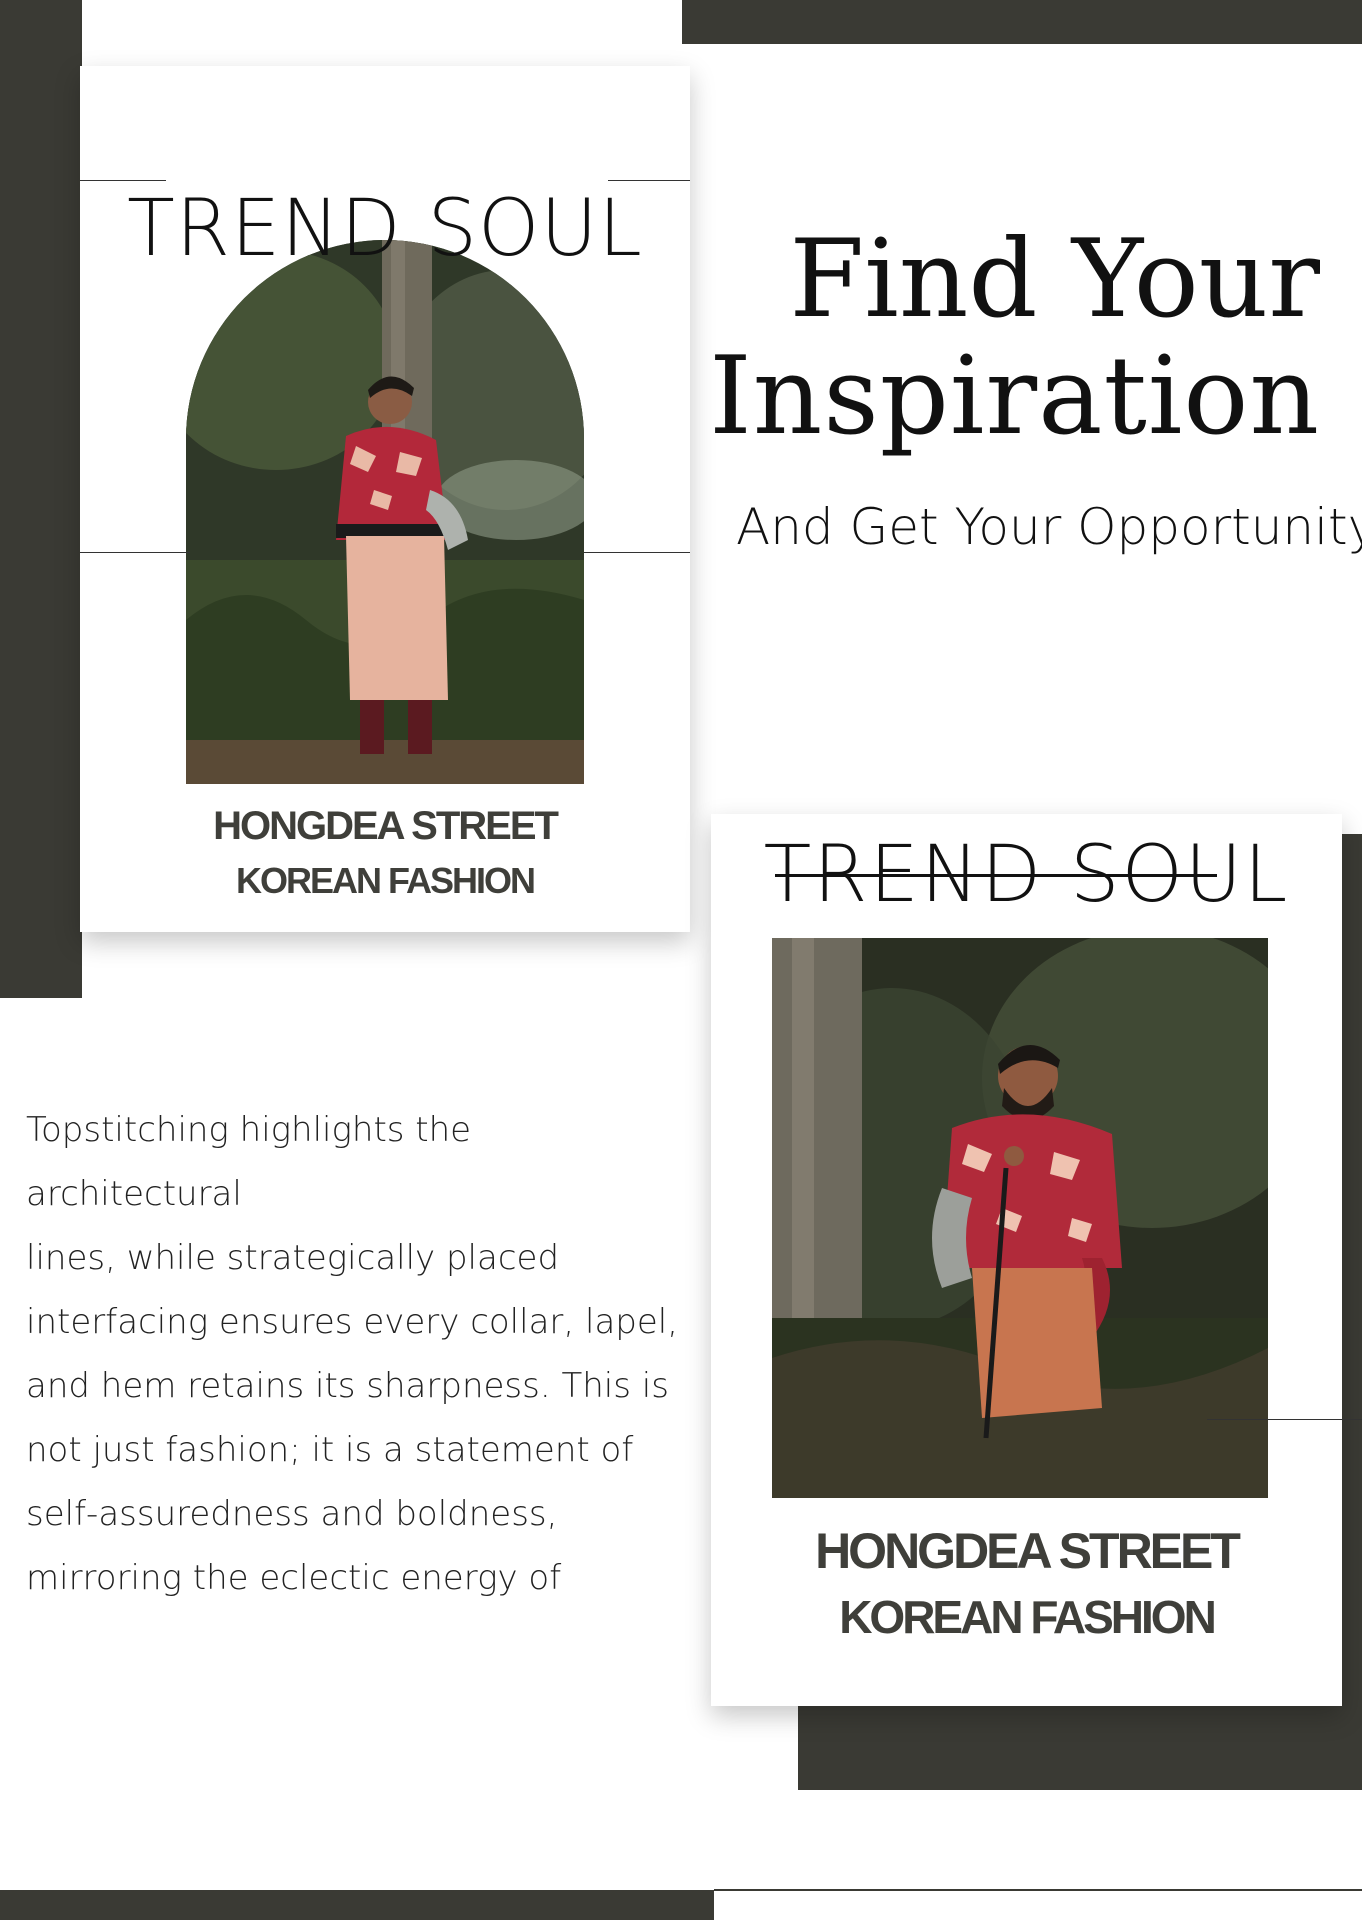 Image resolution: width=1362 pixels, height=1920 pixels. Describe the element at coordinates (1049, 527) in the screenshot. I see `tagline: And Get Your Opportunity` at that location.